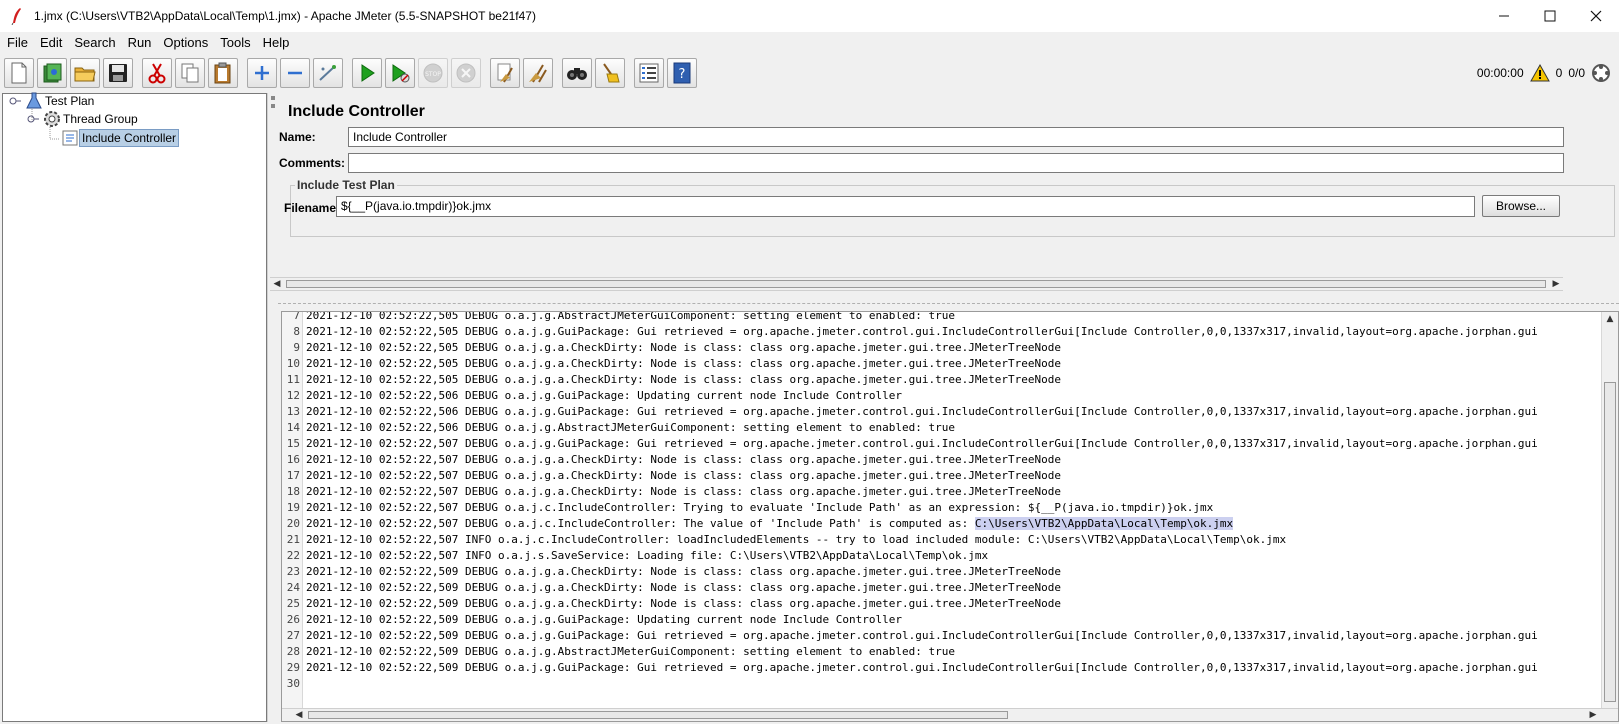 The height and width of the screenshot is (724, 1619). I want to click on scroll-up-arrow-icon: ▲, so click(1610, 319).